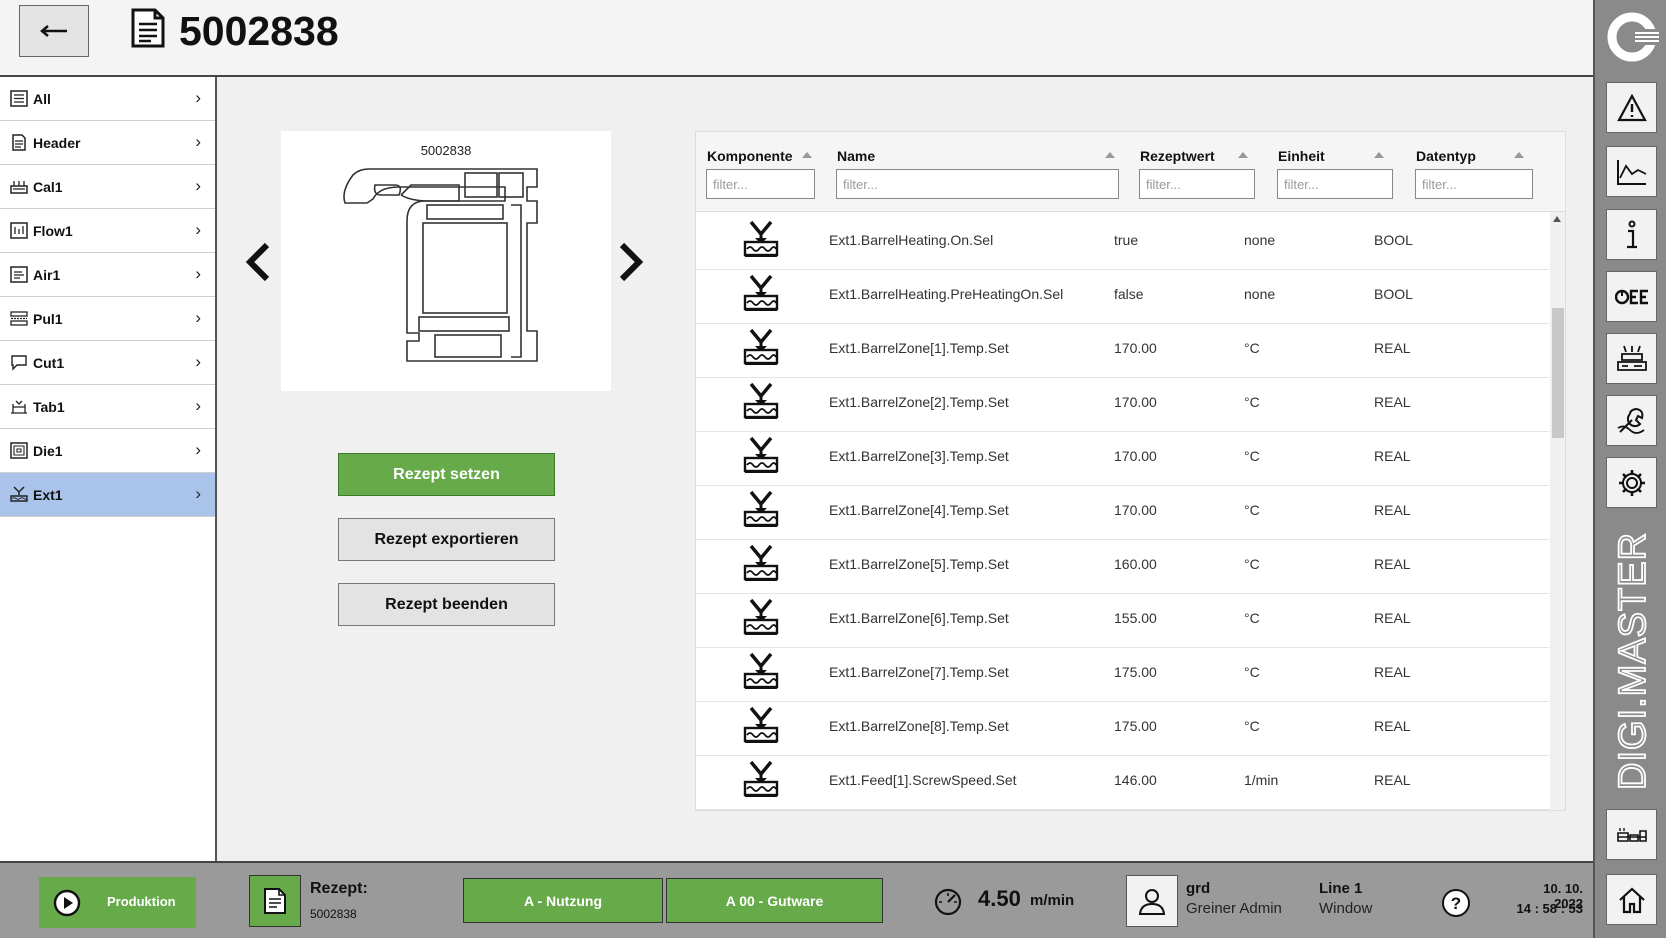 The image size is (1666, 938). I want to click on table-row: Ext1.BarrelZone[6].Temp.Set 155.00 °C REAL, so click(1122, 619).